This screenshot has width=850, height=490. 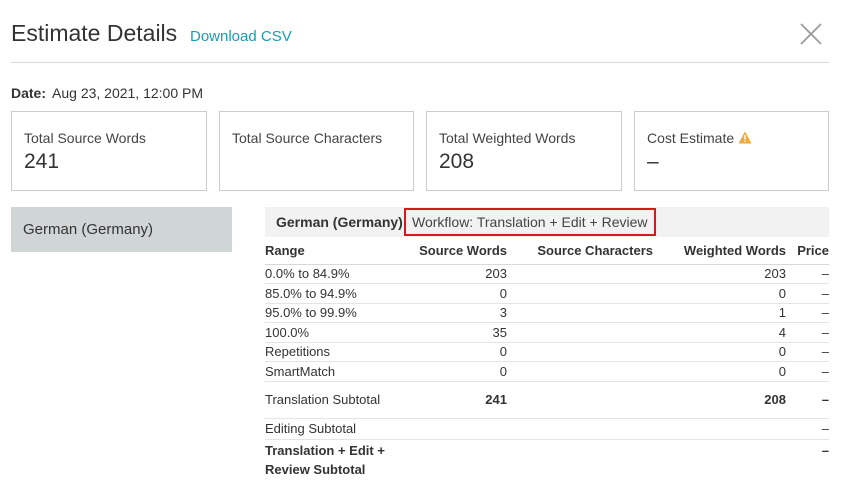 What do you see at coordinates (316, 151) in the screenshot?
I see `card-total-source-characters: Total Source Characters` at bounding box center [316, 151].